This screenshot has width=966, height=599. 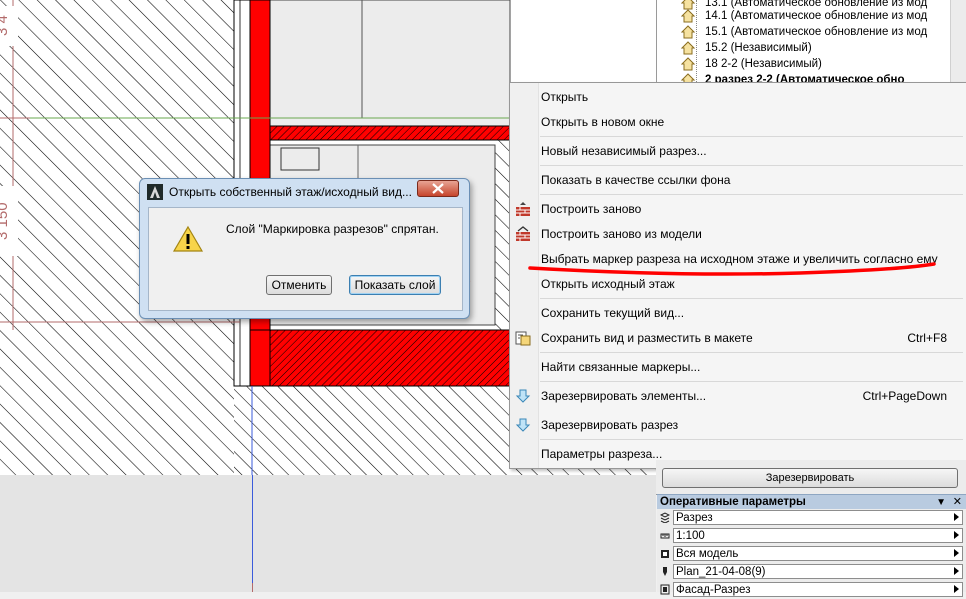 I want to click on collapse-arrow-icon: ▼, so click(x=941, y=502).